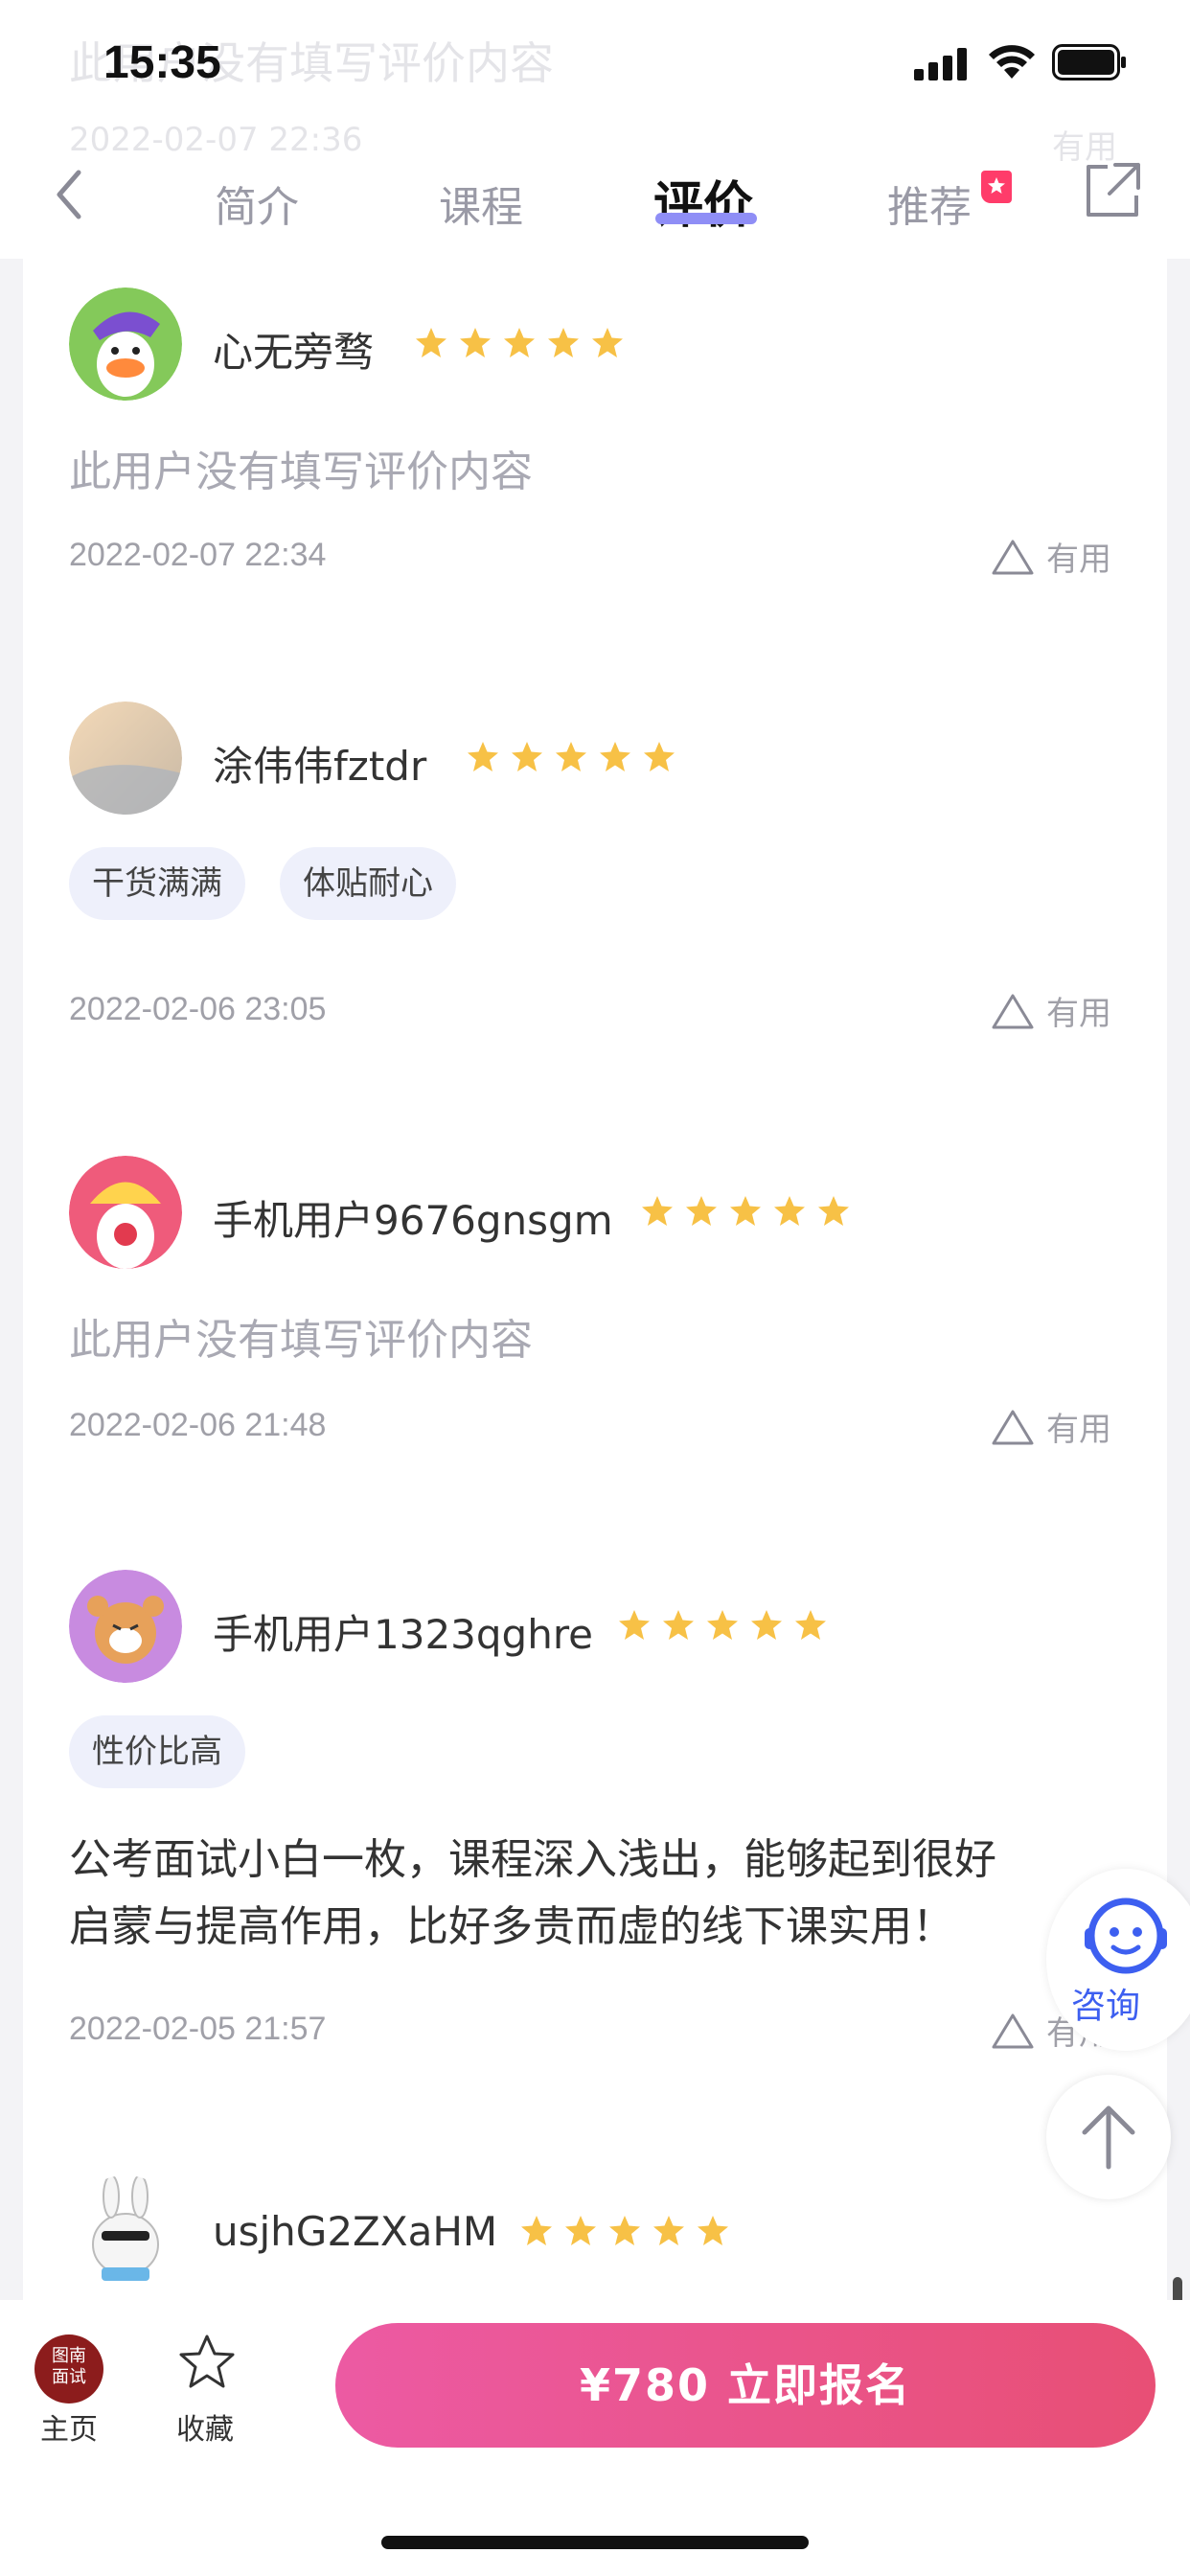 The width and height of the screenshot is (1190, 2576). What do you see at coordinates (198, 2029) in the screenshot?
I see `review-date: 2022-02-05 21:57` at bounding box center [198, 2029].